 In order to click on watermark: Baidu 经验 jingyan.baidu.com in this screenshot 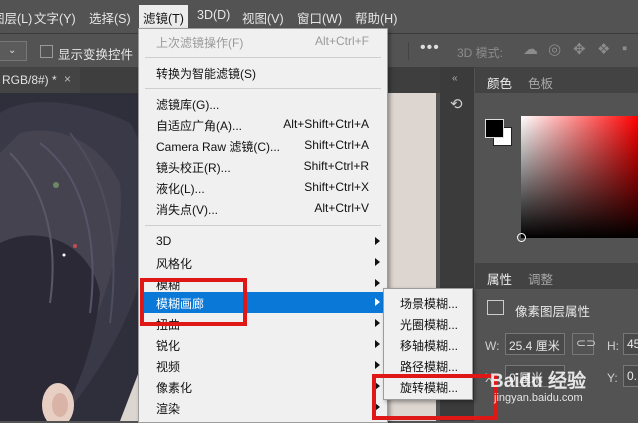, I will do `click(564, 386)`.